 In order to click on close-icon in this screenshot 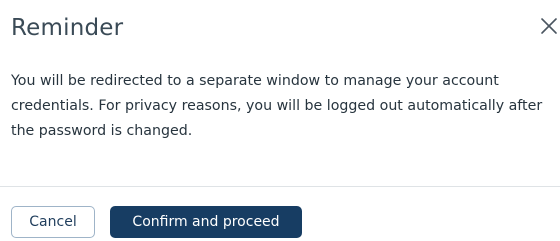, I will do `click(548, 26)`.